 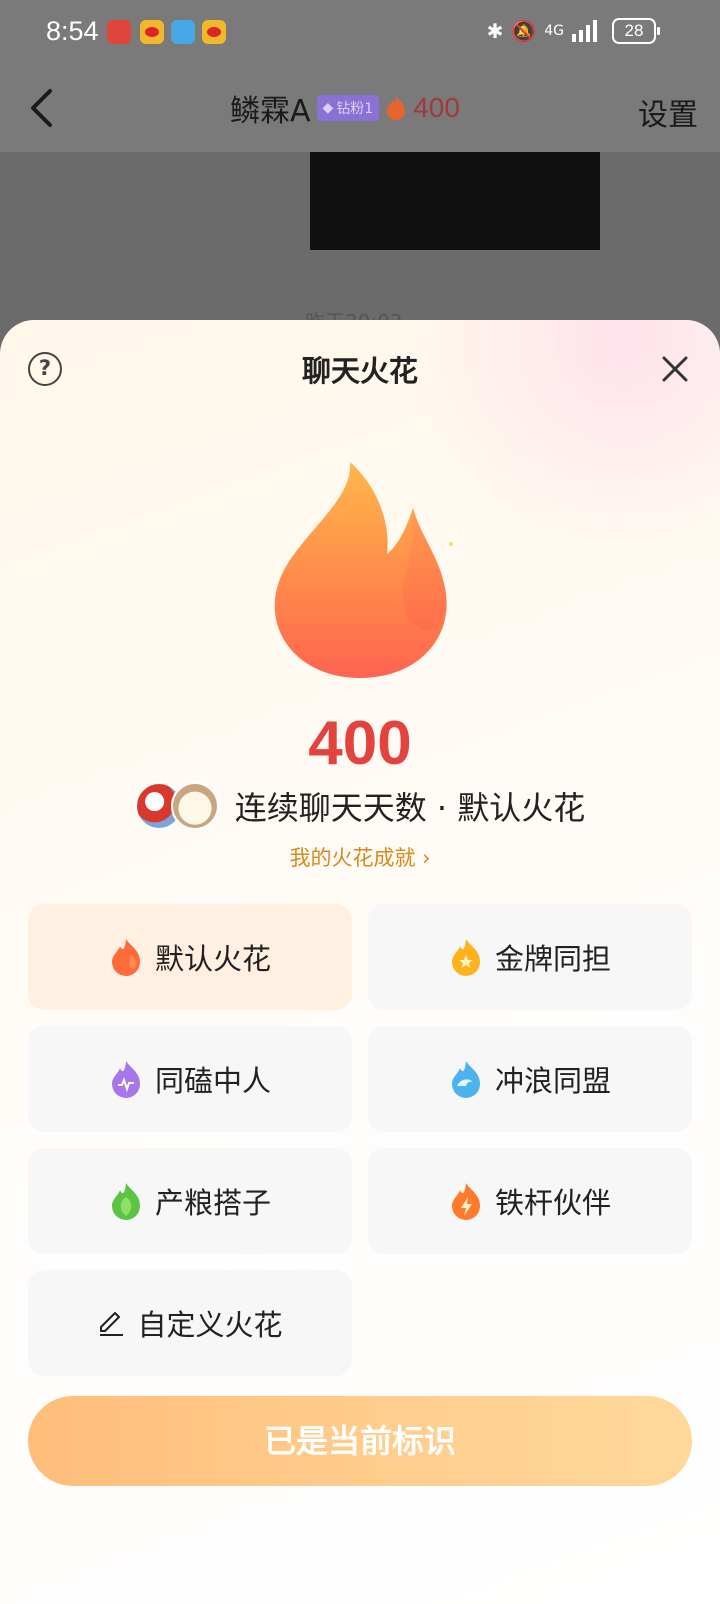 What do you see at coordinates (212, 959) in the screenshot?
I see `option-label: 默认火花` at bounding box center [212, 959].